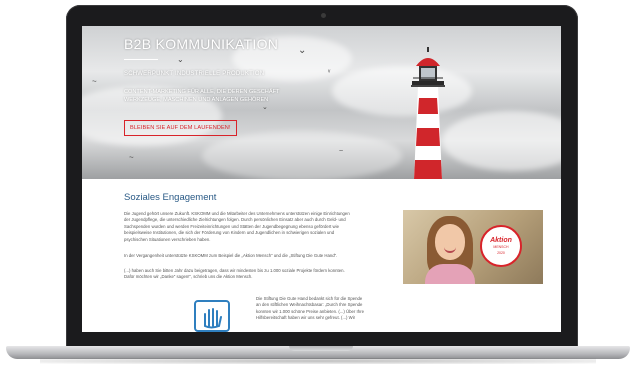  What do you see at coordinates (141, 59) in the screenshot?
I see `hero-divider` at bounding box center [141, 59].